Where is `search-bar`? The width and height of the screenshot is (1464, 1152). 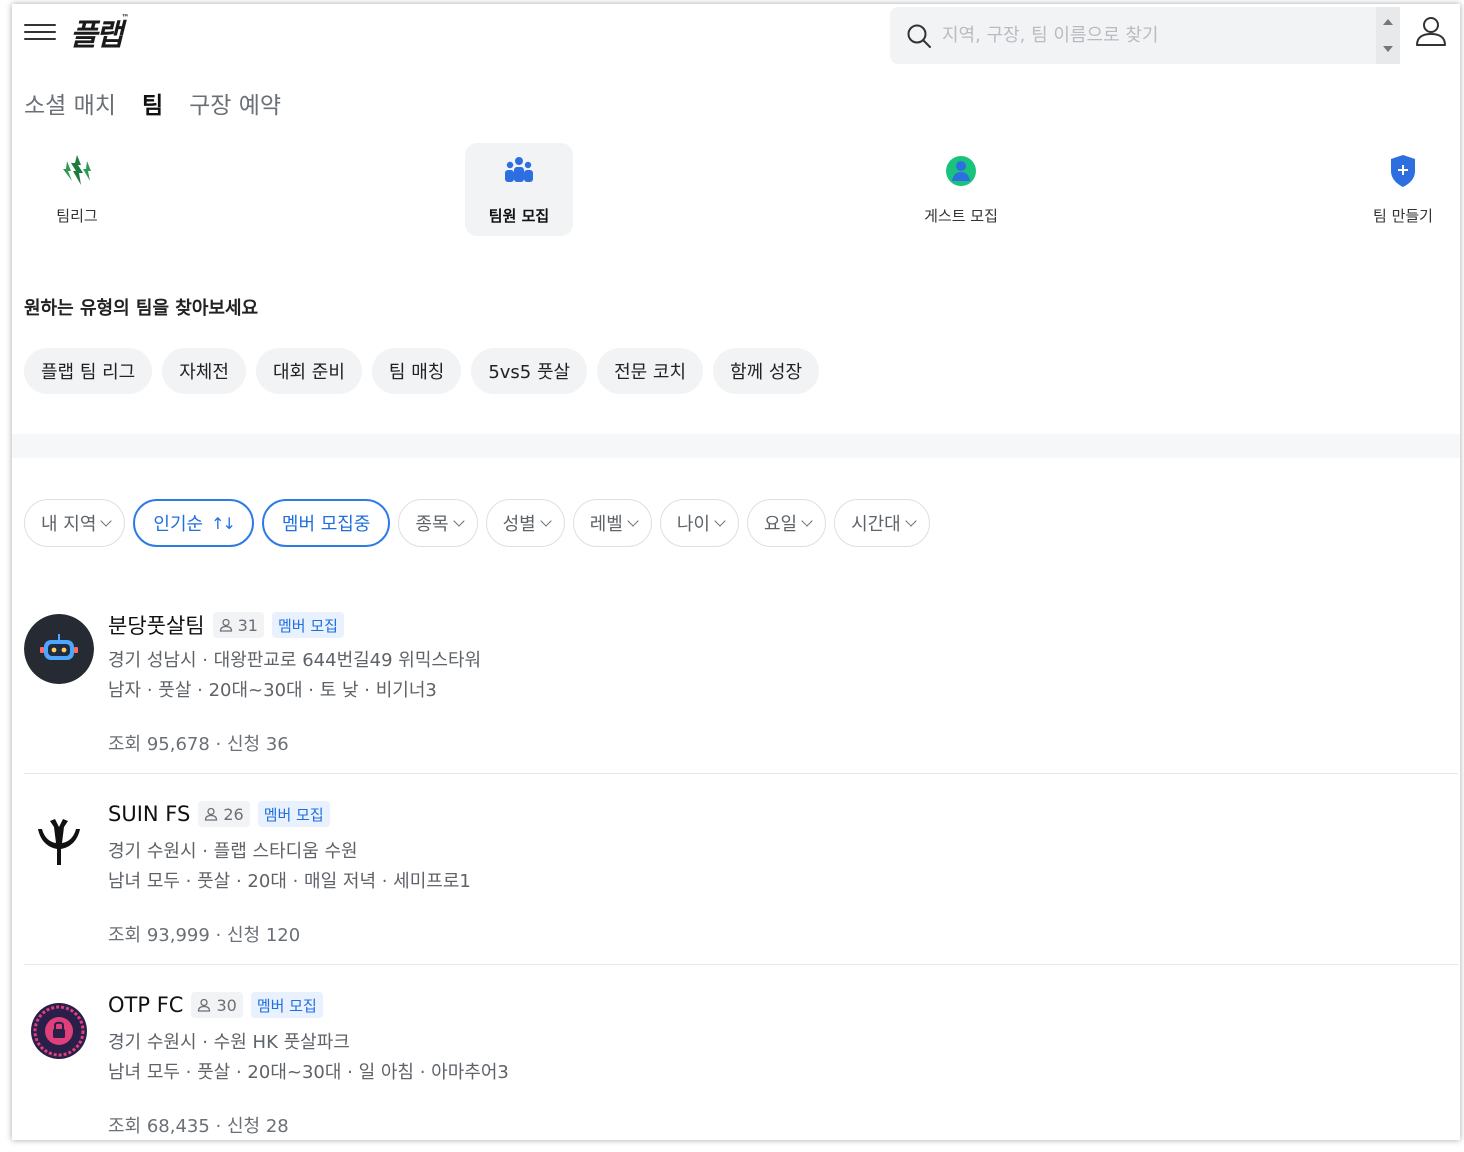 search-bar is located at coordinates (1133, 35).